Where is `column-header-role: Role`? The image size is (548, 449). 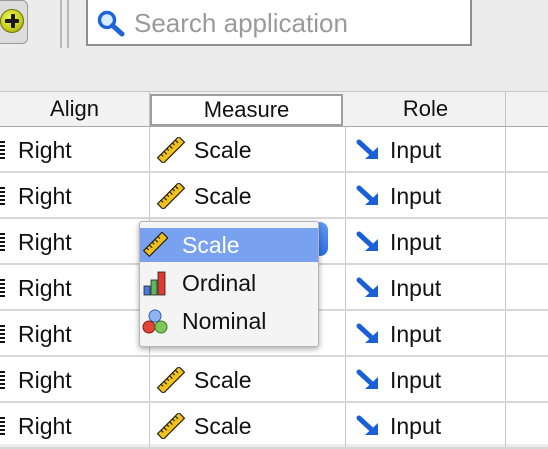
column-header-role: Role is located at coordinates (426, 109).